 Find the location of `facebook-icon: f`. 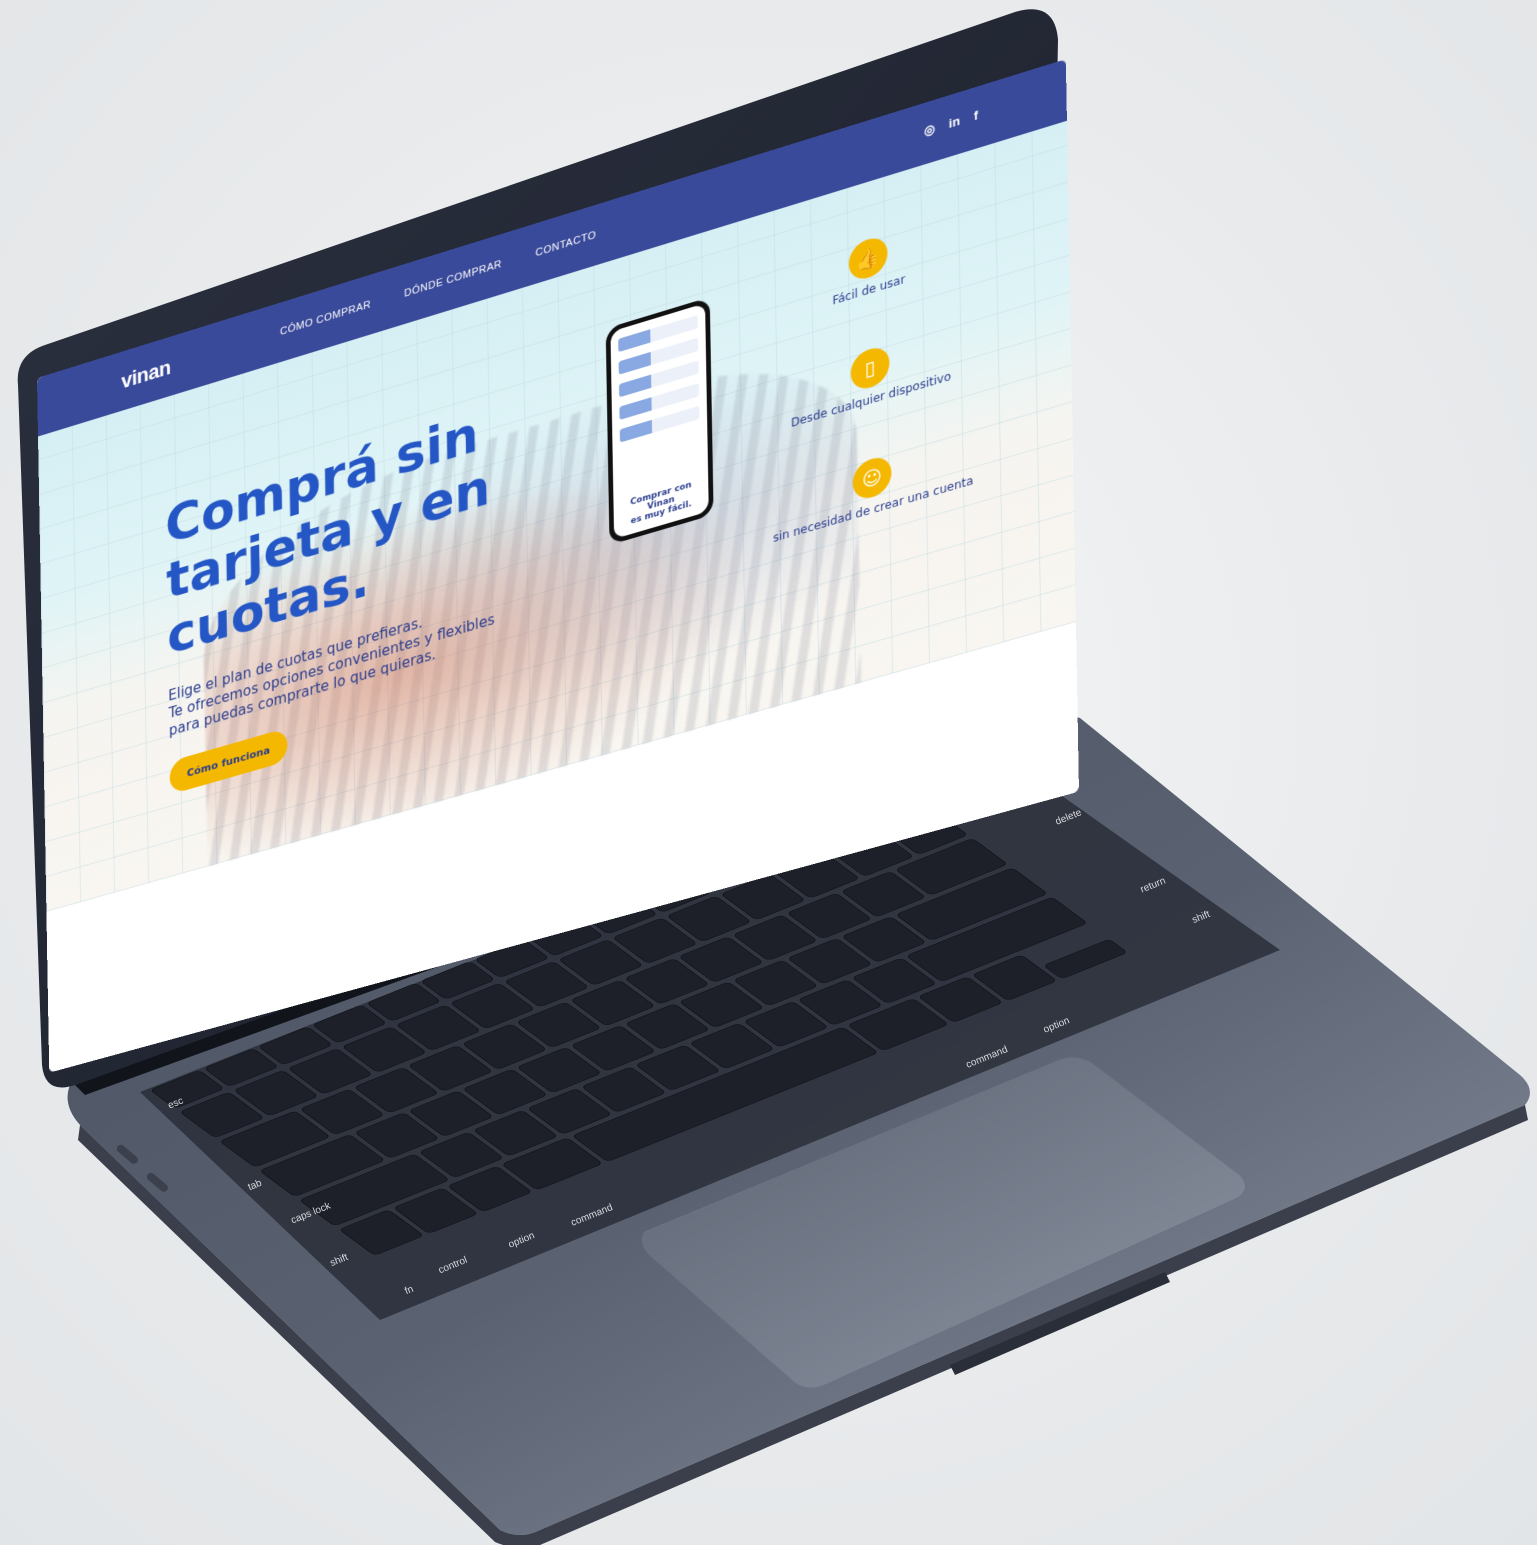

facebook-icon: f is located at coordinates (976, 116).